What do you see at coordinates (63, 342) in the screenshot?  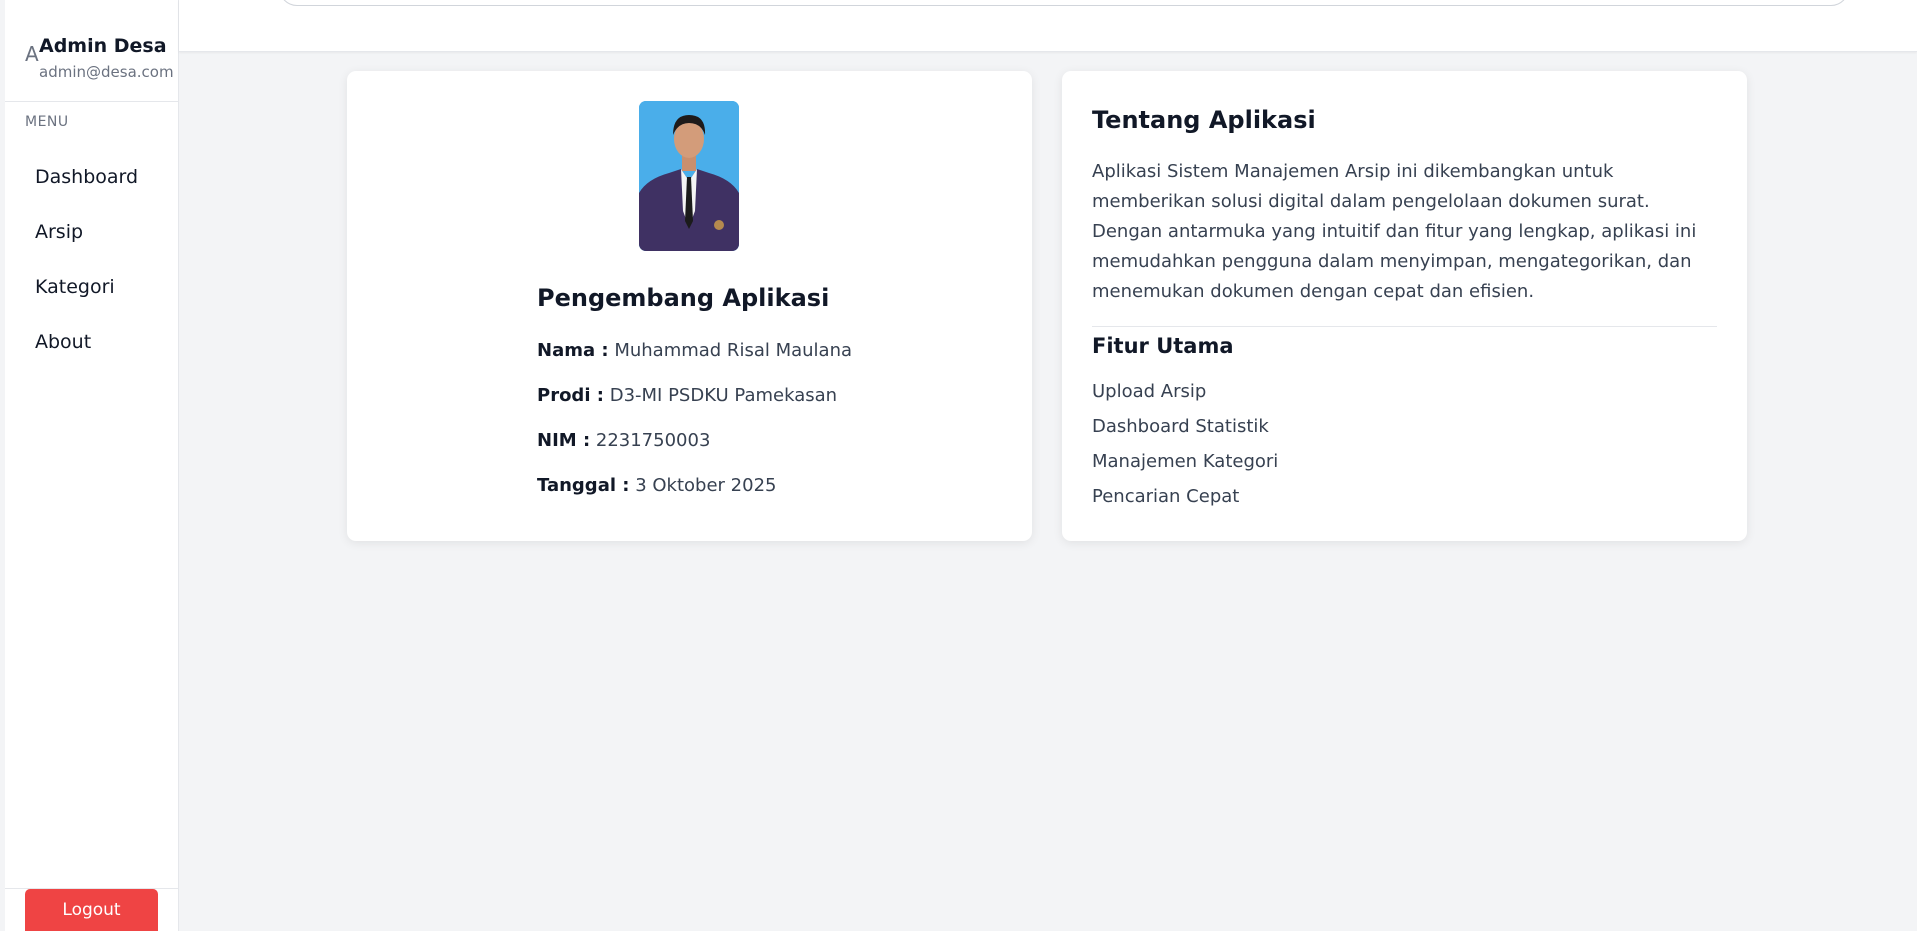 I see `sidebar-item-about: About` at bounding box center [63, 342].